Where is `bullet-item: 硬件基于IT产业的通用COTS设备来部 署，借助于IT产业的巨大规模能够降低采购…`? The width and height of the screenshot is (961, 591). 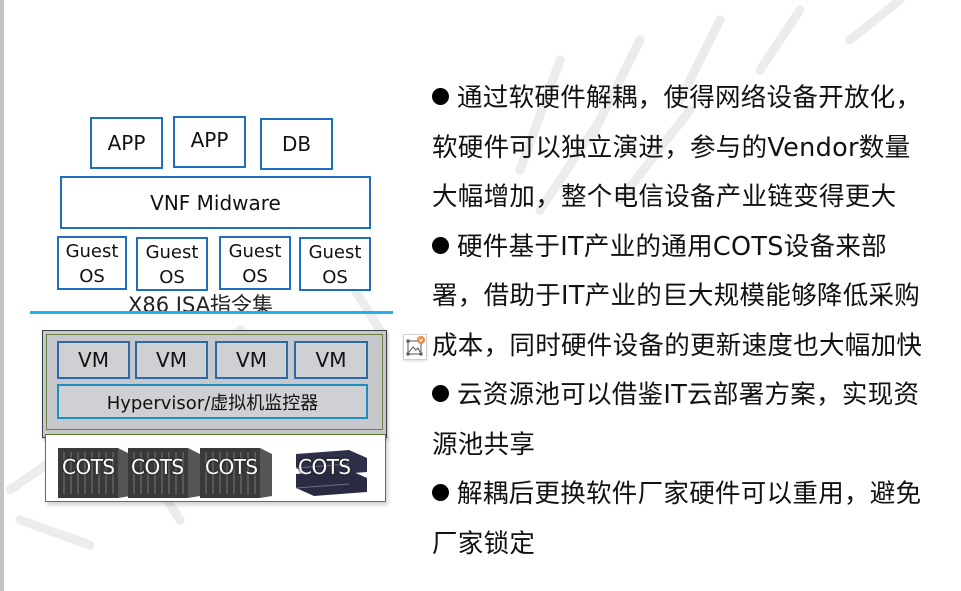 bullet-item: 硬件基于IT产业的通用COTS设备来部 署，借助于IT产业的巨大规模能够降低采购… is located at coordinates (677, 296).